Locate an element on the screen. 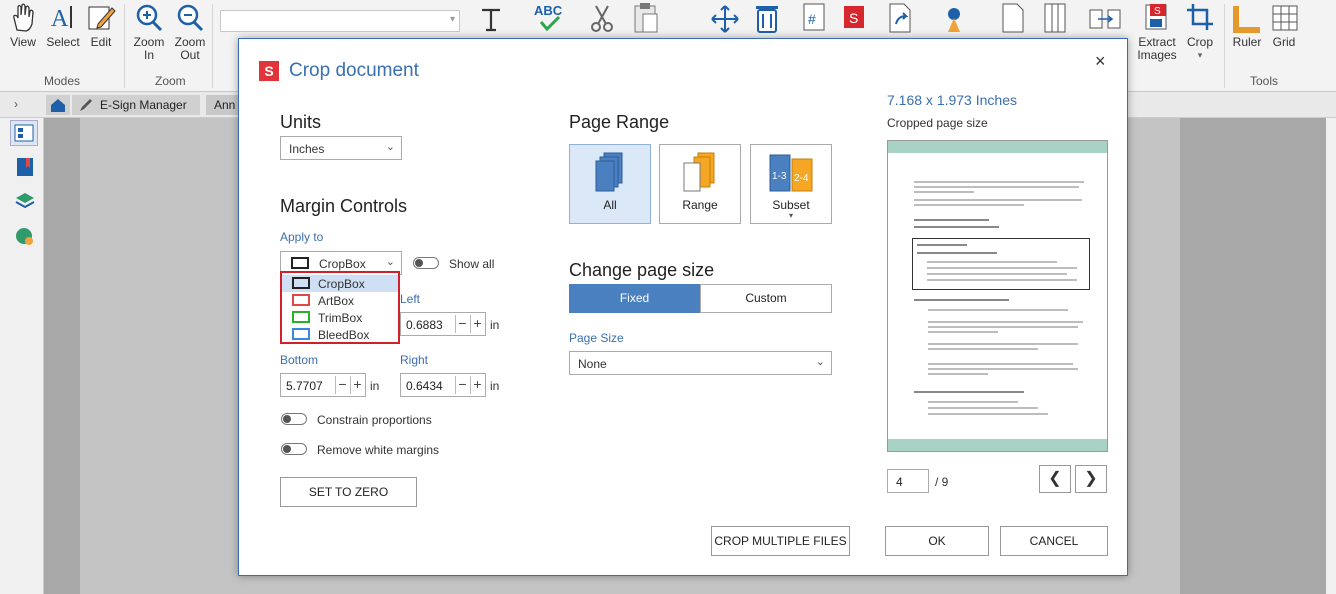  globe-link-icon is located at coordinates (25, 237).